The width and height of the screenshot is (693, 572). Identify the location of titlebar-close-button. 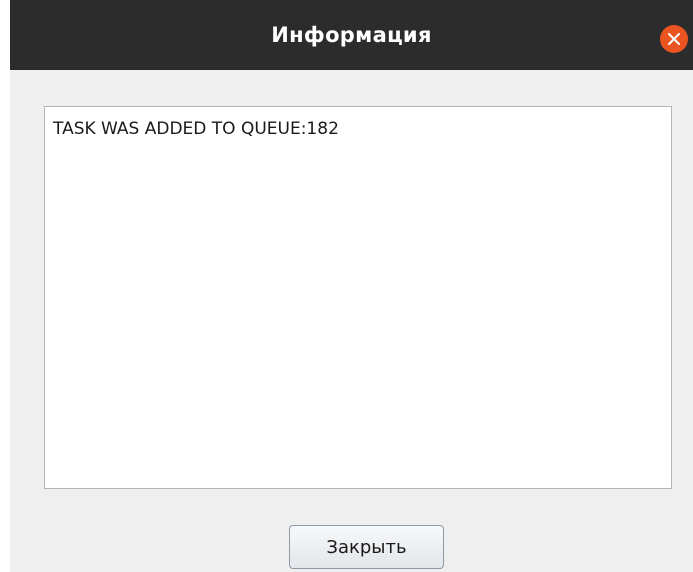
(674, 39).